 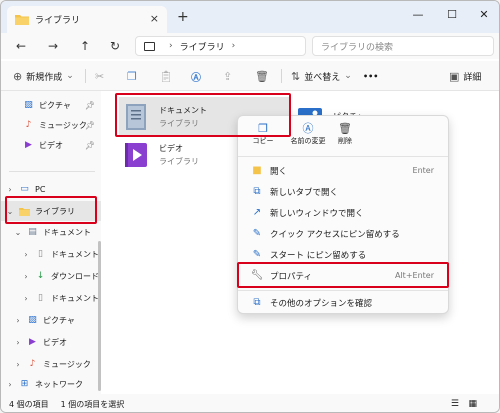 I want to click on new-button: ⊕ 新規作成 ⌄, so click(x=43, y=76).